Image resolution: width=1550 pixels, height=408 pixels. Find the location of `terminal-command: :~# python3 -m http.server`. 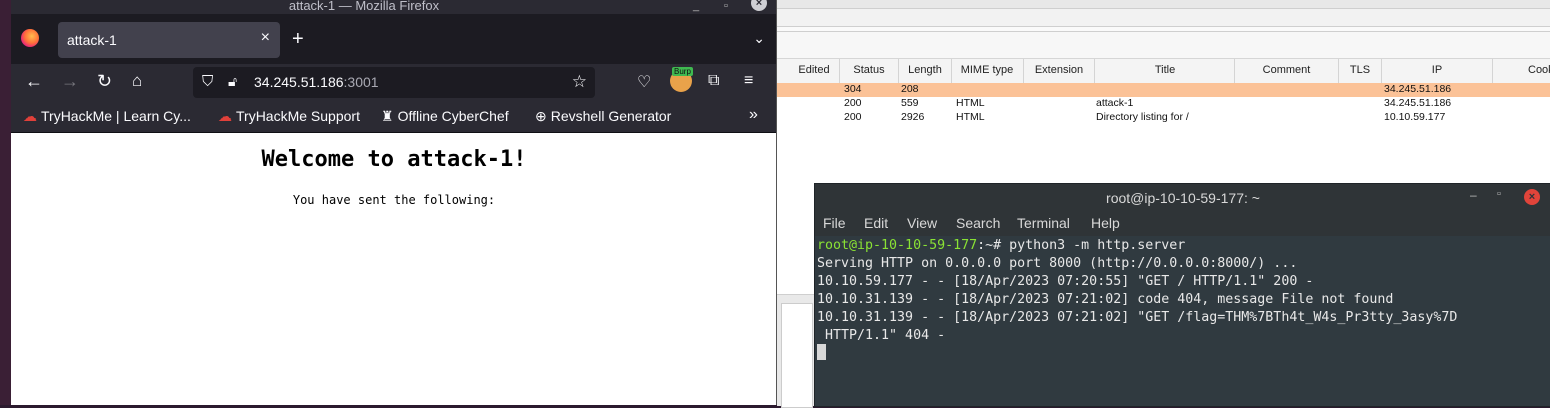

terminal-command: :~# python3 -m http.server is located at coordinates (1081, 245).